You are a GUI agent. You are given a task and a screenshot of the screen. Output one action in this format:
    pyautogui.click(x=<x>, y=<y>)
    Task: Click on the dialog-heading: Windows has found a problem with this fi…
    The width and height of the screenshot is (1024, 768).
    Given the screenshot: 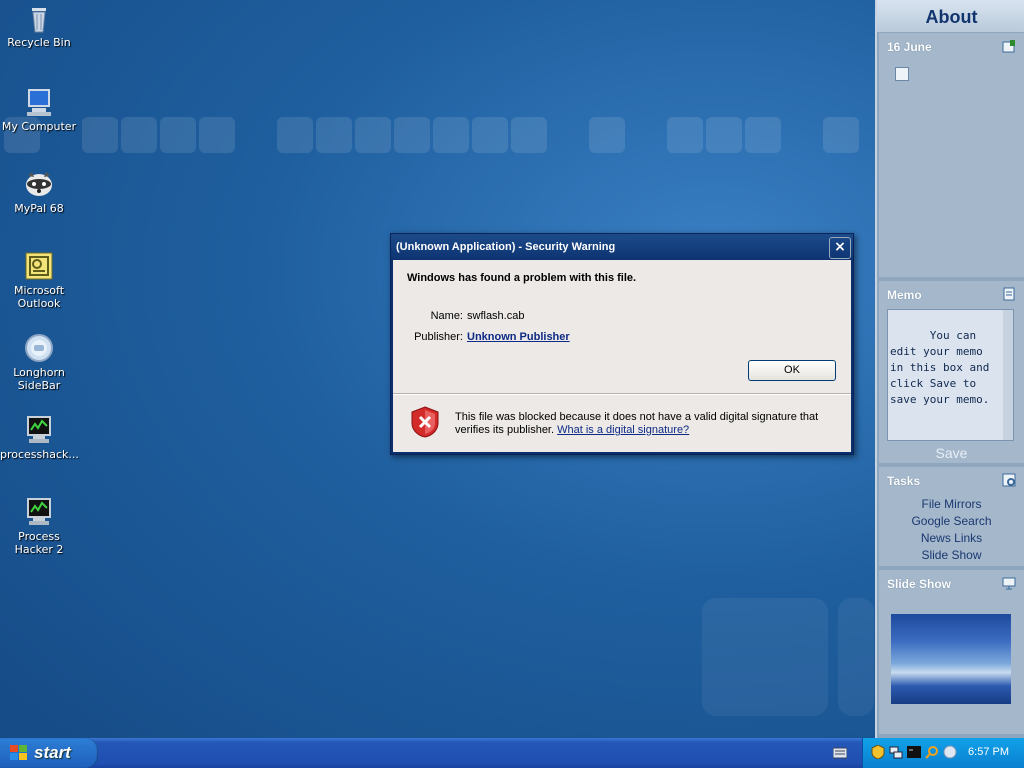 What is the action you would take?
    pyautogui.click(x=522, y=278)
    